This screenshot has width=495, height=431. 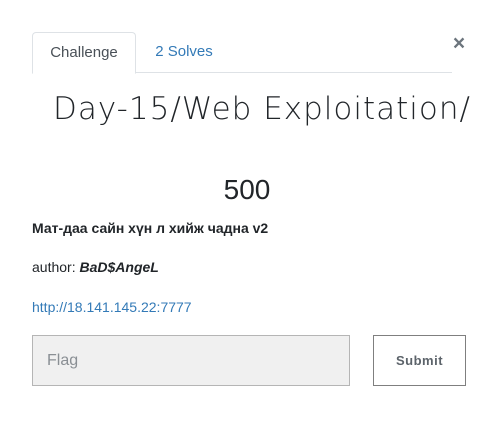 I want to click on author-name: BaD$AngeL, so click(x=119, y=267).